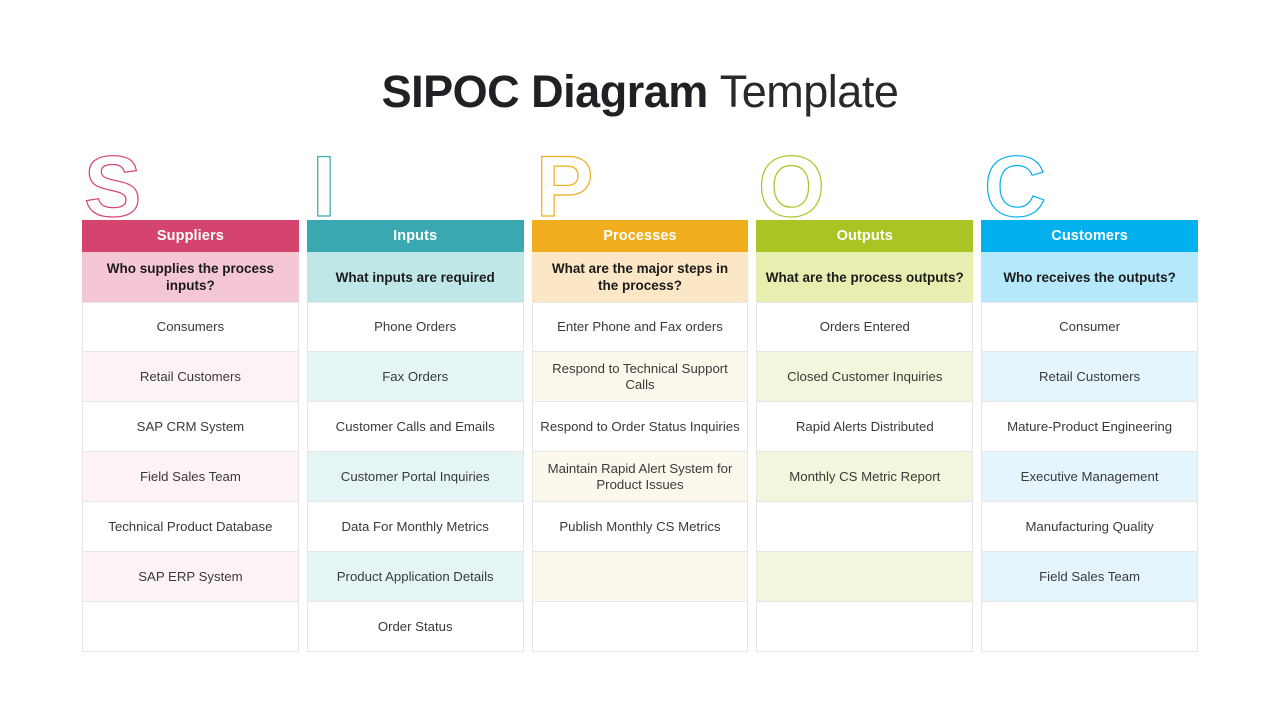 The image size is (1280, 720). I want to click on table-cell: Data For Monthly Metrics, so click(415, 527).